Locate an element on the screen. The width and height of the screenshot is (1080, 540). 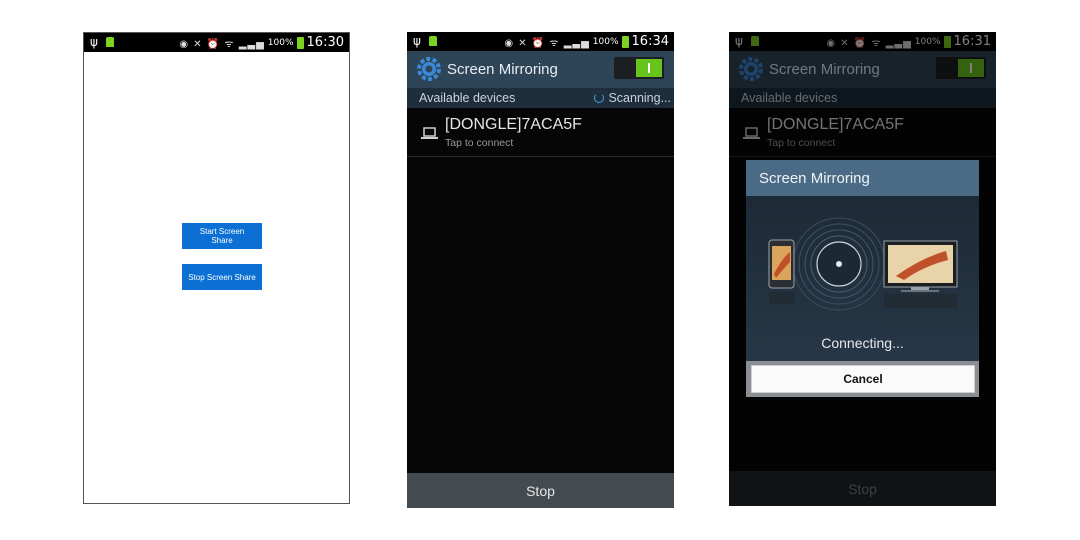
available-devices-label: Available devices is located at coordinates (467, 98).